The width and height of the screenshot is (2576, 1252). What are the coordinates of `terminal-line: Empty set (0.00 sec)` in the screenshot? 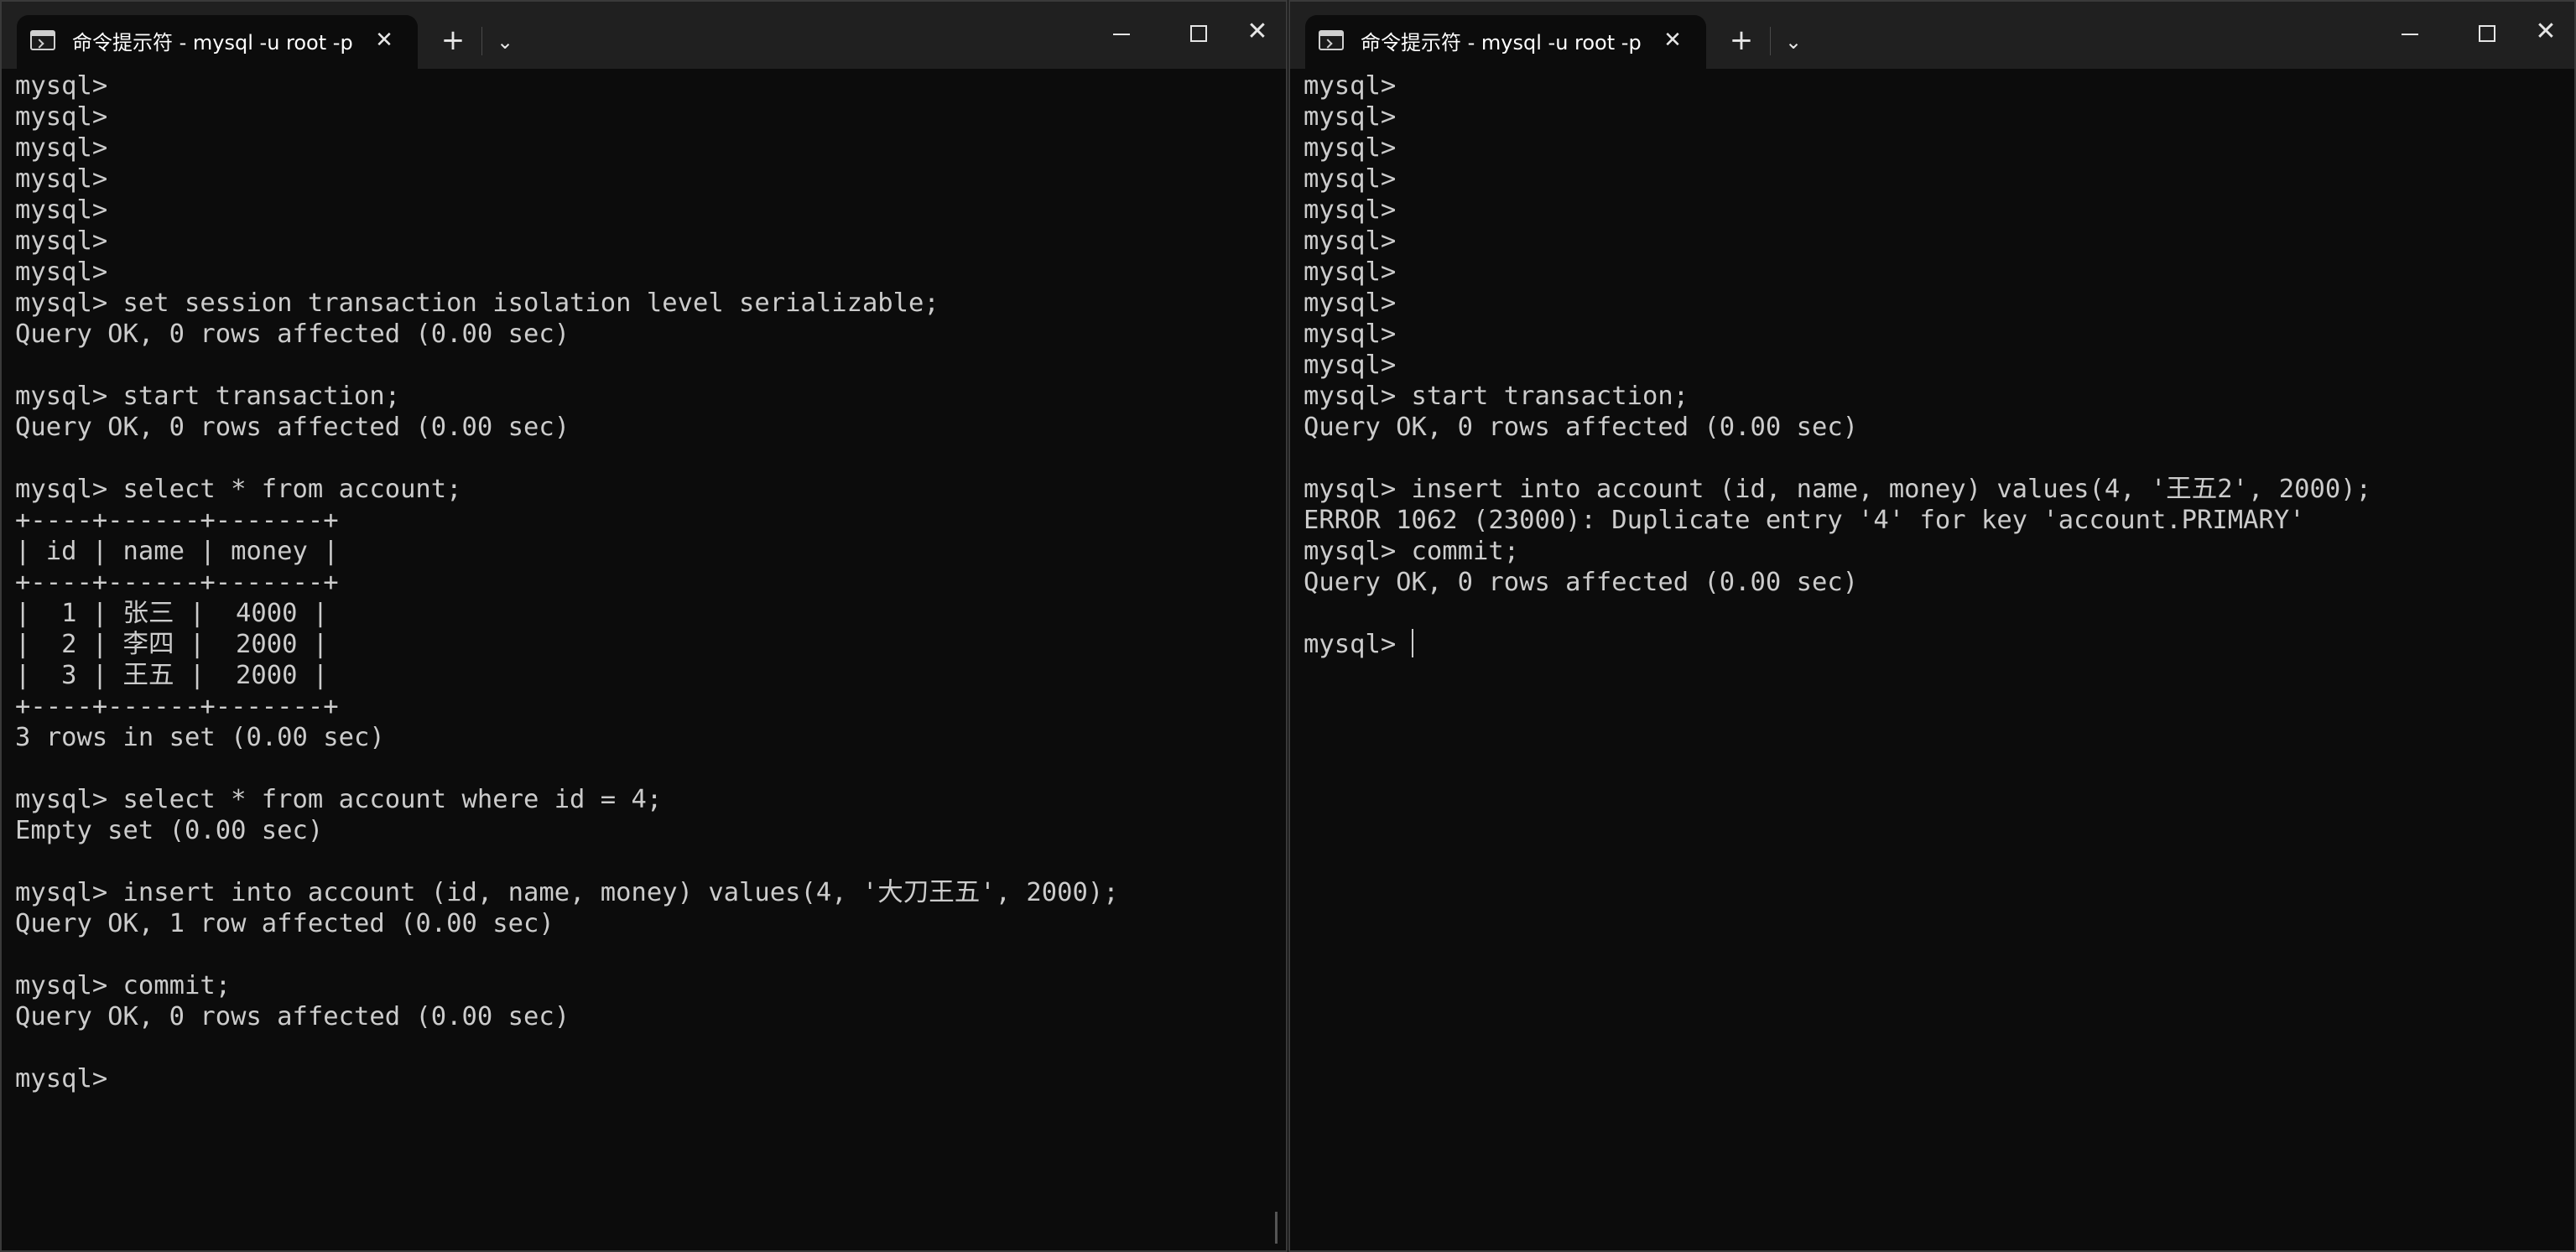 It's located at (169, 830).